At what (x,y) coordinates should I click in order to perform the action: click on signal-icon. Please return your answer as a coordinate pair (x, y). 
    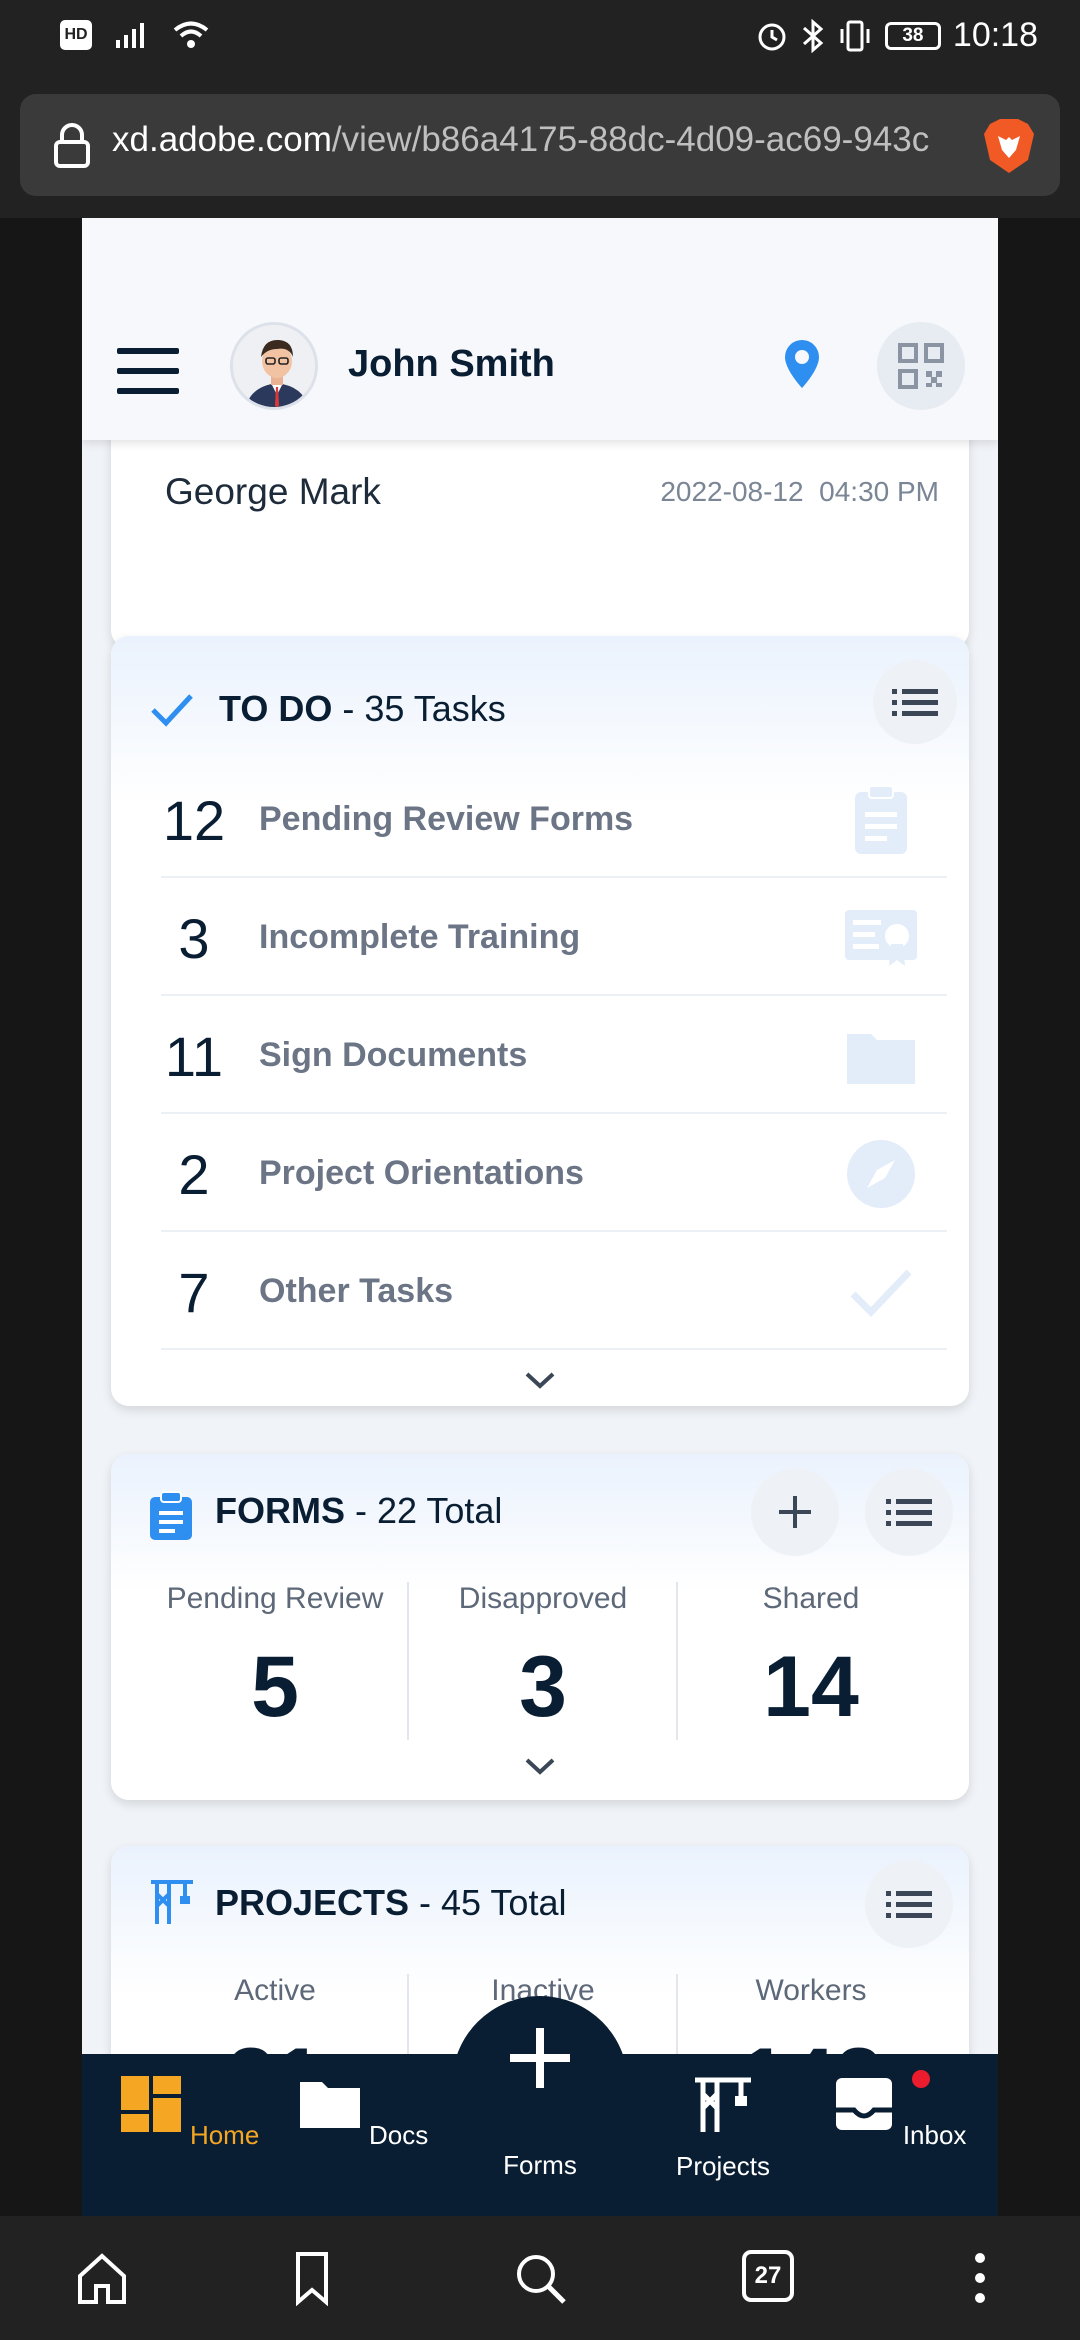
    Looking at the image, I should click on (130, 35).